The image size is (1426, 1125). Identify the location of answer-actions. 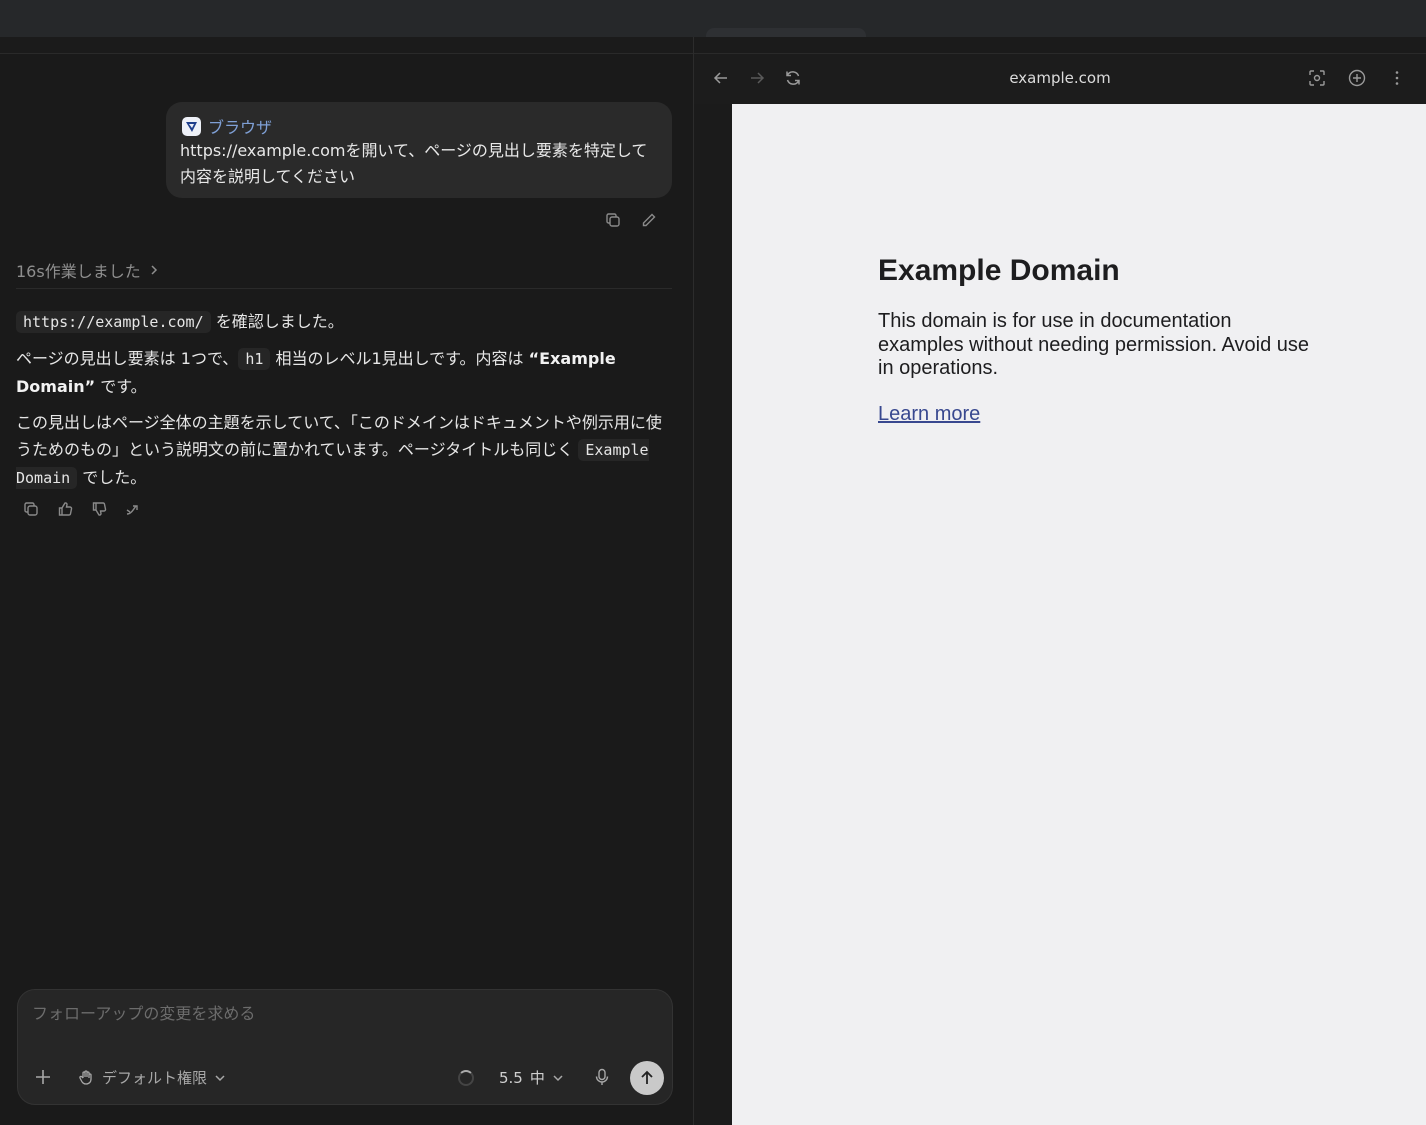
(82, 509).